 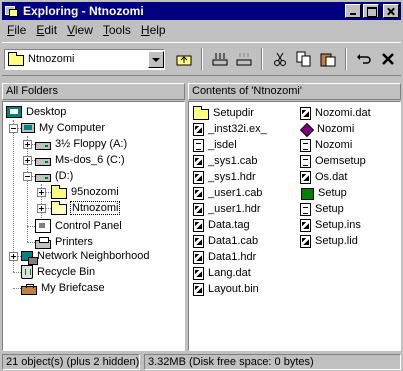 I want to click on undo-icon, so click(x=364, y=59).